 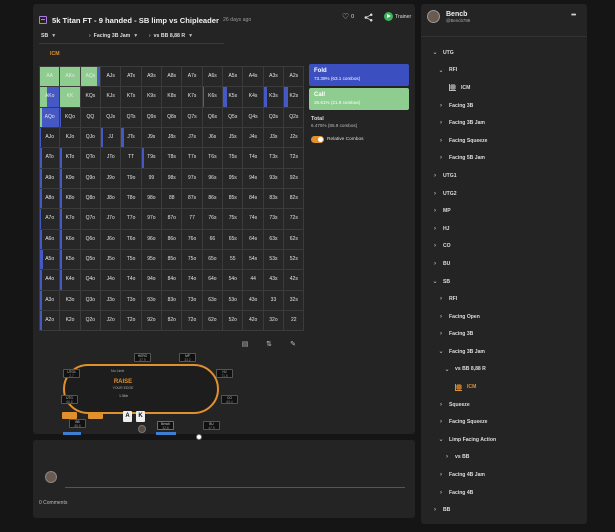 I want to click on position-select: SB ▼, so click(x=65, y=36).